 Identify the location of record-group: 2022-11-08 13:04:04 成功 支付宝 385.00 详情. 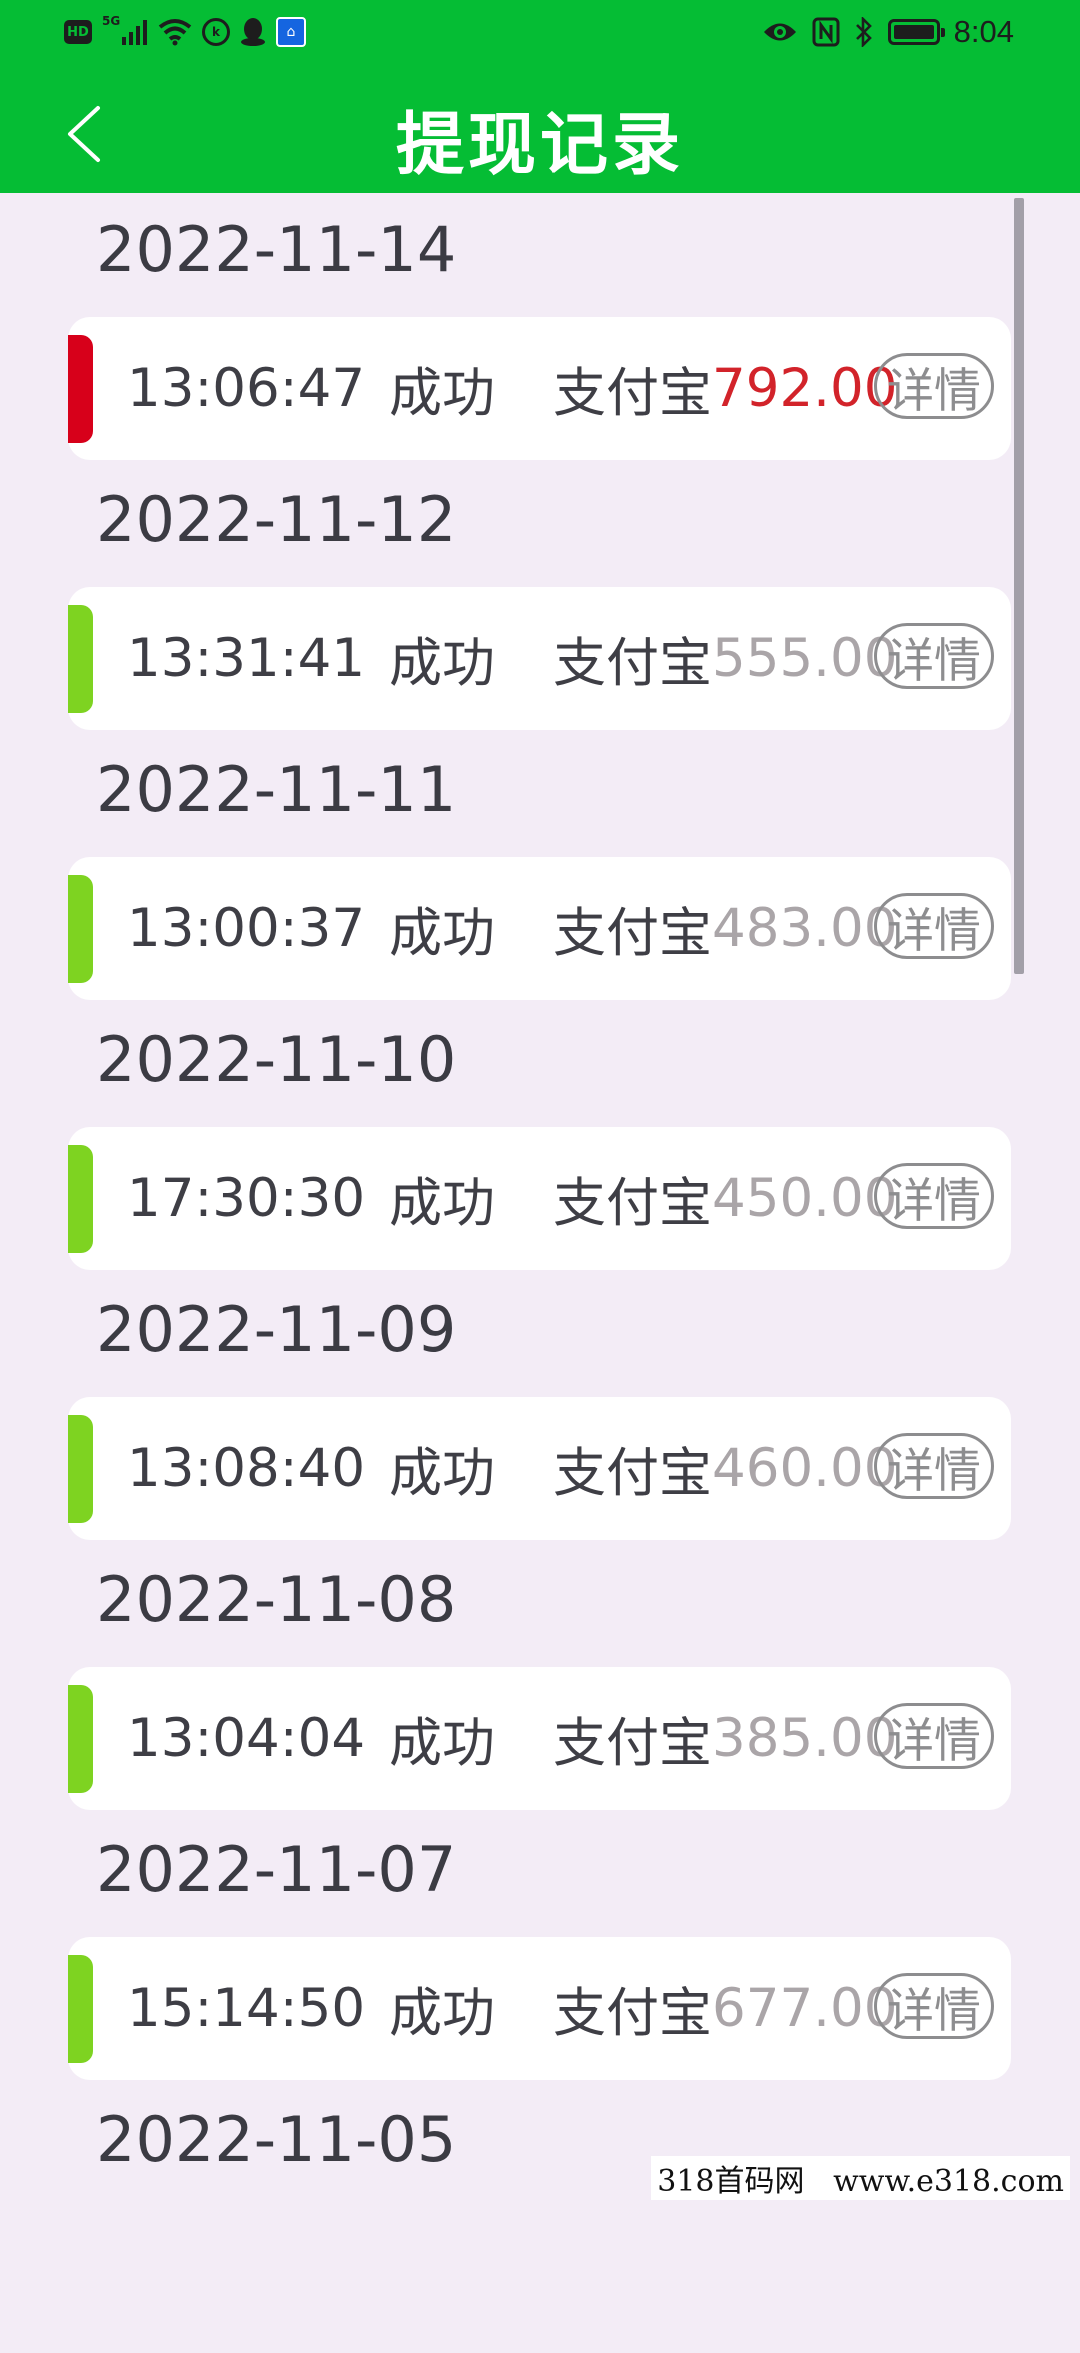
(540, 1678).